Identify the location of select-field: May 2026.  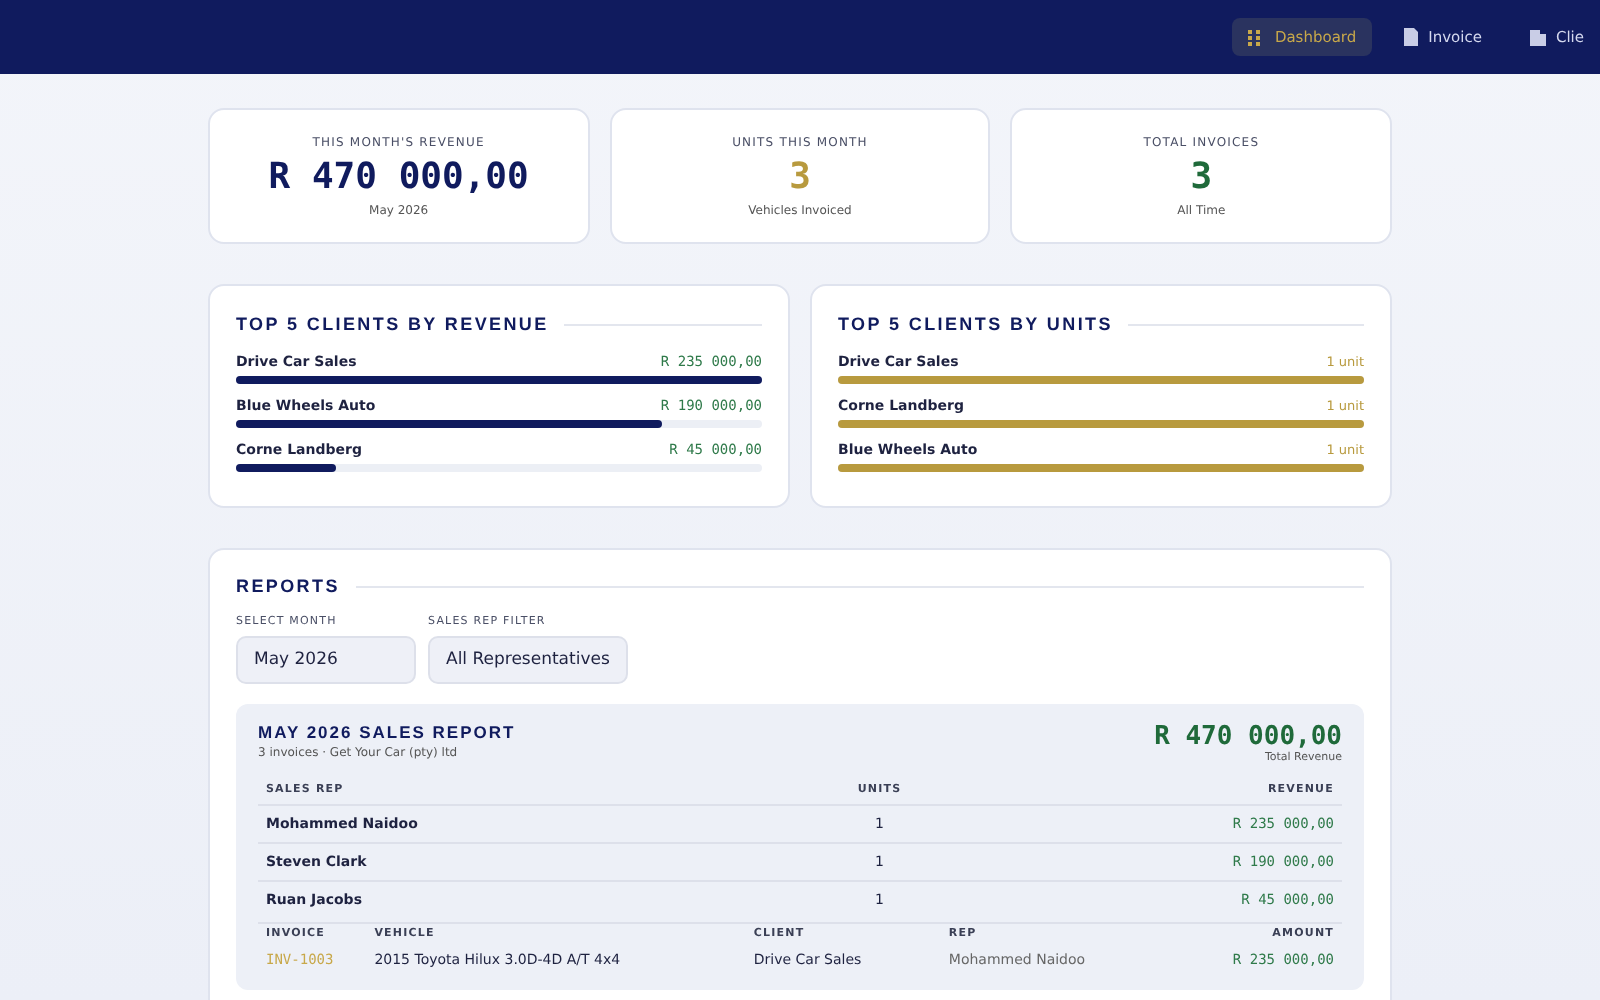
(326, 660).